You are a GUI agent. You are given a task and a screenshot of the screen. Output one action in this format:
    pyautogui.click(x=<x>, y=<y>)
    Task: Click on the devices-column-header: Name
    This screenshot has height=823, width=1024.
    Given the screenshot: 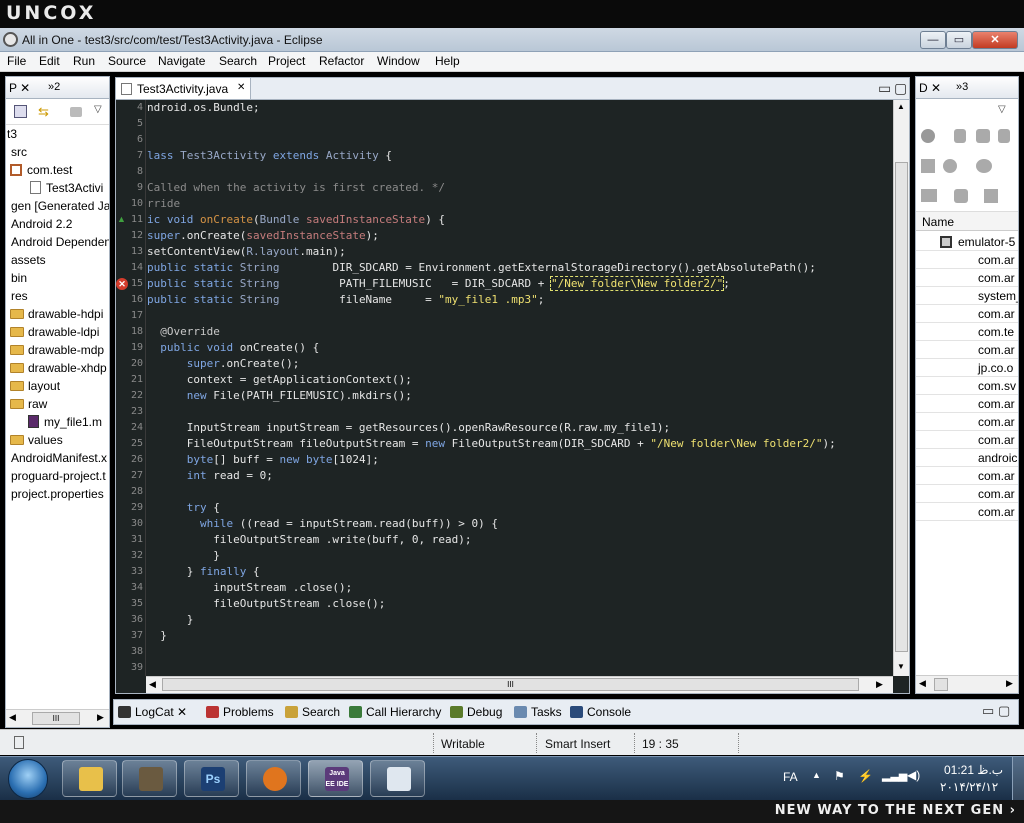 What is the action you would take?
    pyautogui.click(x=967, y=221)
    